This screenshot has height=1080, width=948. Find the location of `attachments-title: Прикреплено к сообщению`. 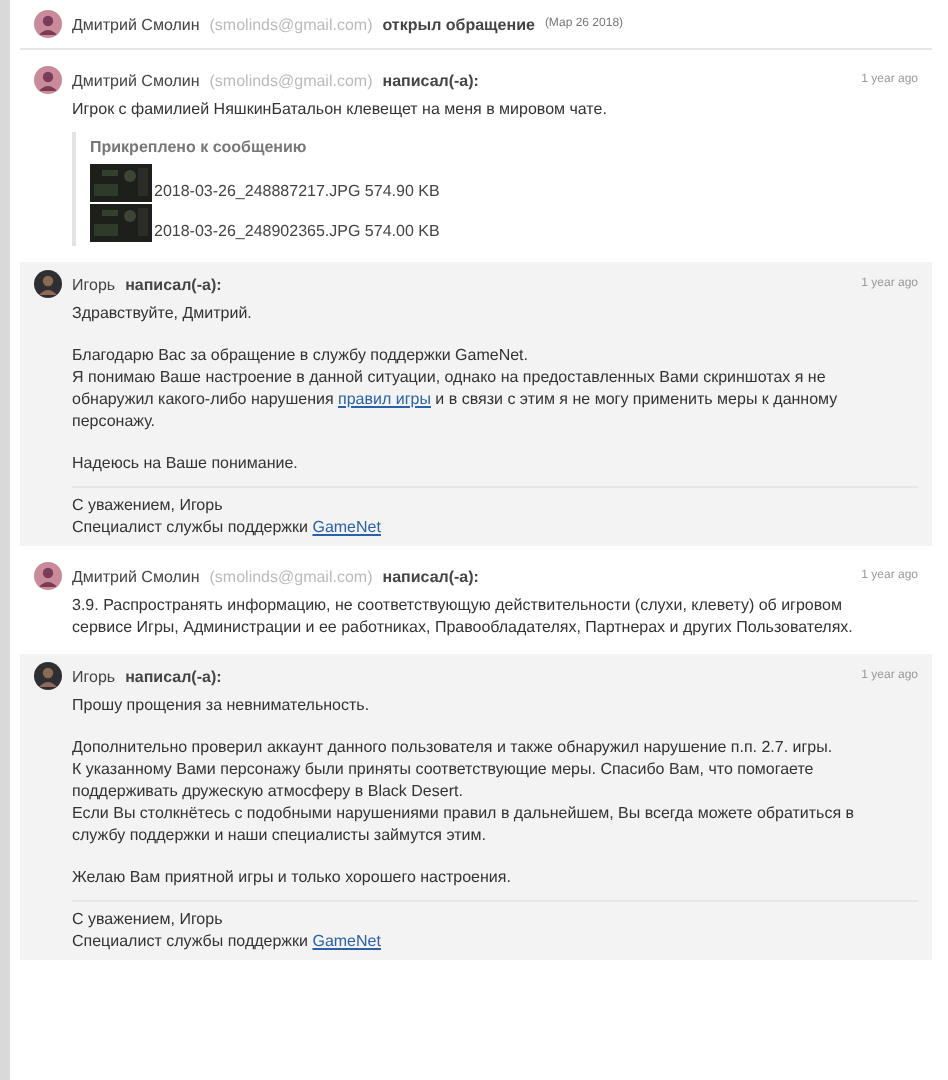

attachments-title: Прикреплено к сообщению is located at coordinates (199, 147).